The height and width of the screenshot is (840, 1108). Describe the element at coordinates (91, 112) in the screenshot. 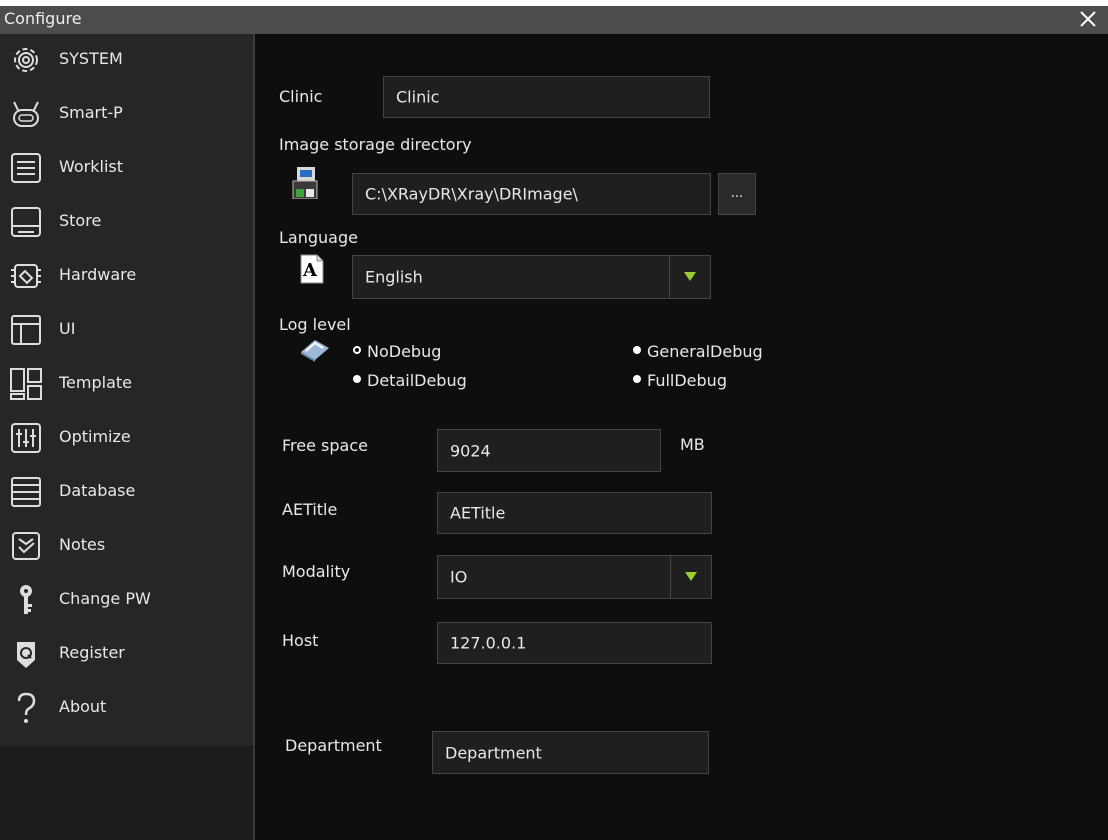

I see `sidebar-item-label: Smart-P` at that location.